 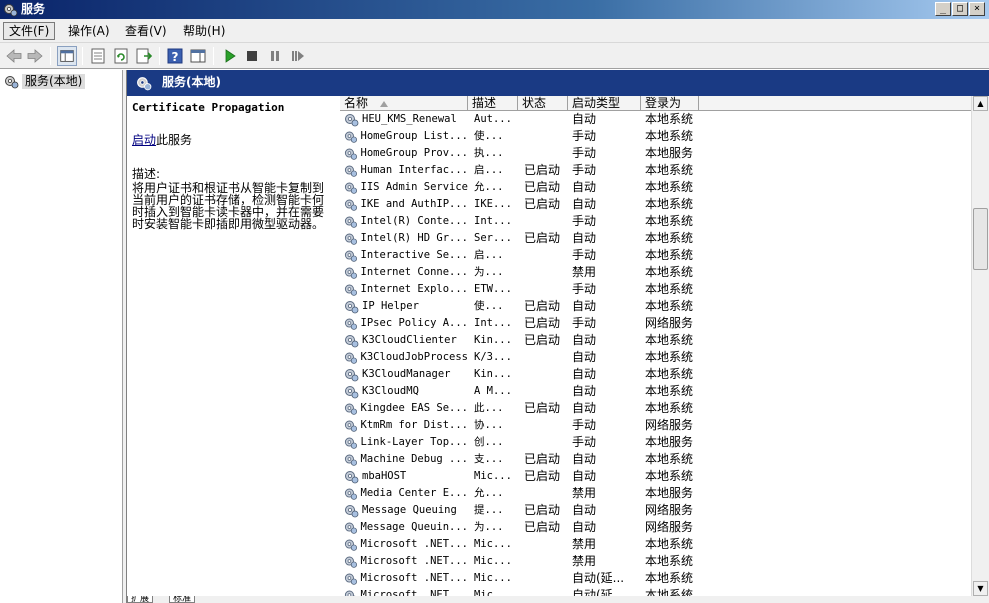 I want to click on tab-extended: 扩展, so click(x=140, y=599).